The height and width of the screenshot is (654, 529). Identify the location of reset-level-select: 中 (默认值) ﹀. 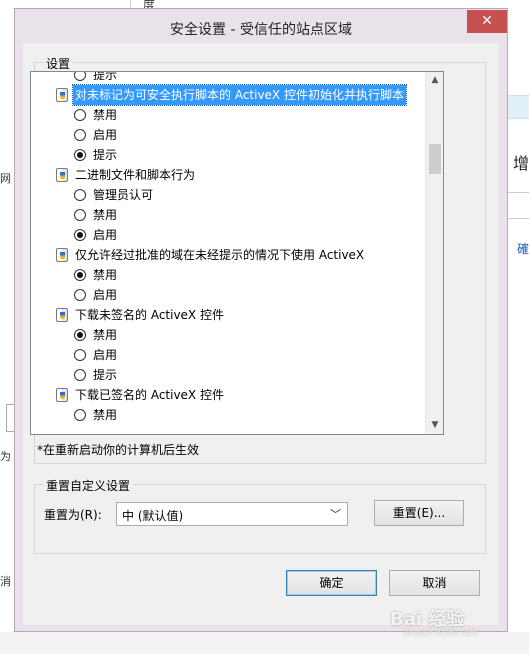
(232, 514).